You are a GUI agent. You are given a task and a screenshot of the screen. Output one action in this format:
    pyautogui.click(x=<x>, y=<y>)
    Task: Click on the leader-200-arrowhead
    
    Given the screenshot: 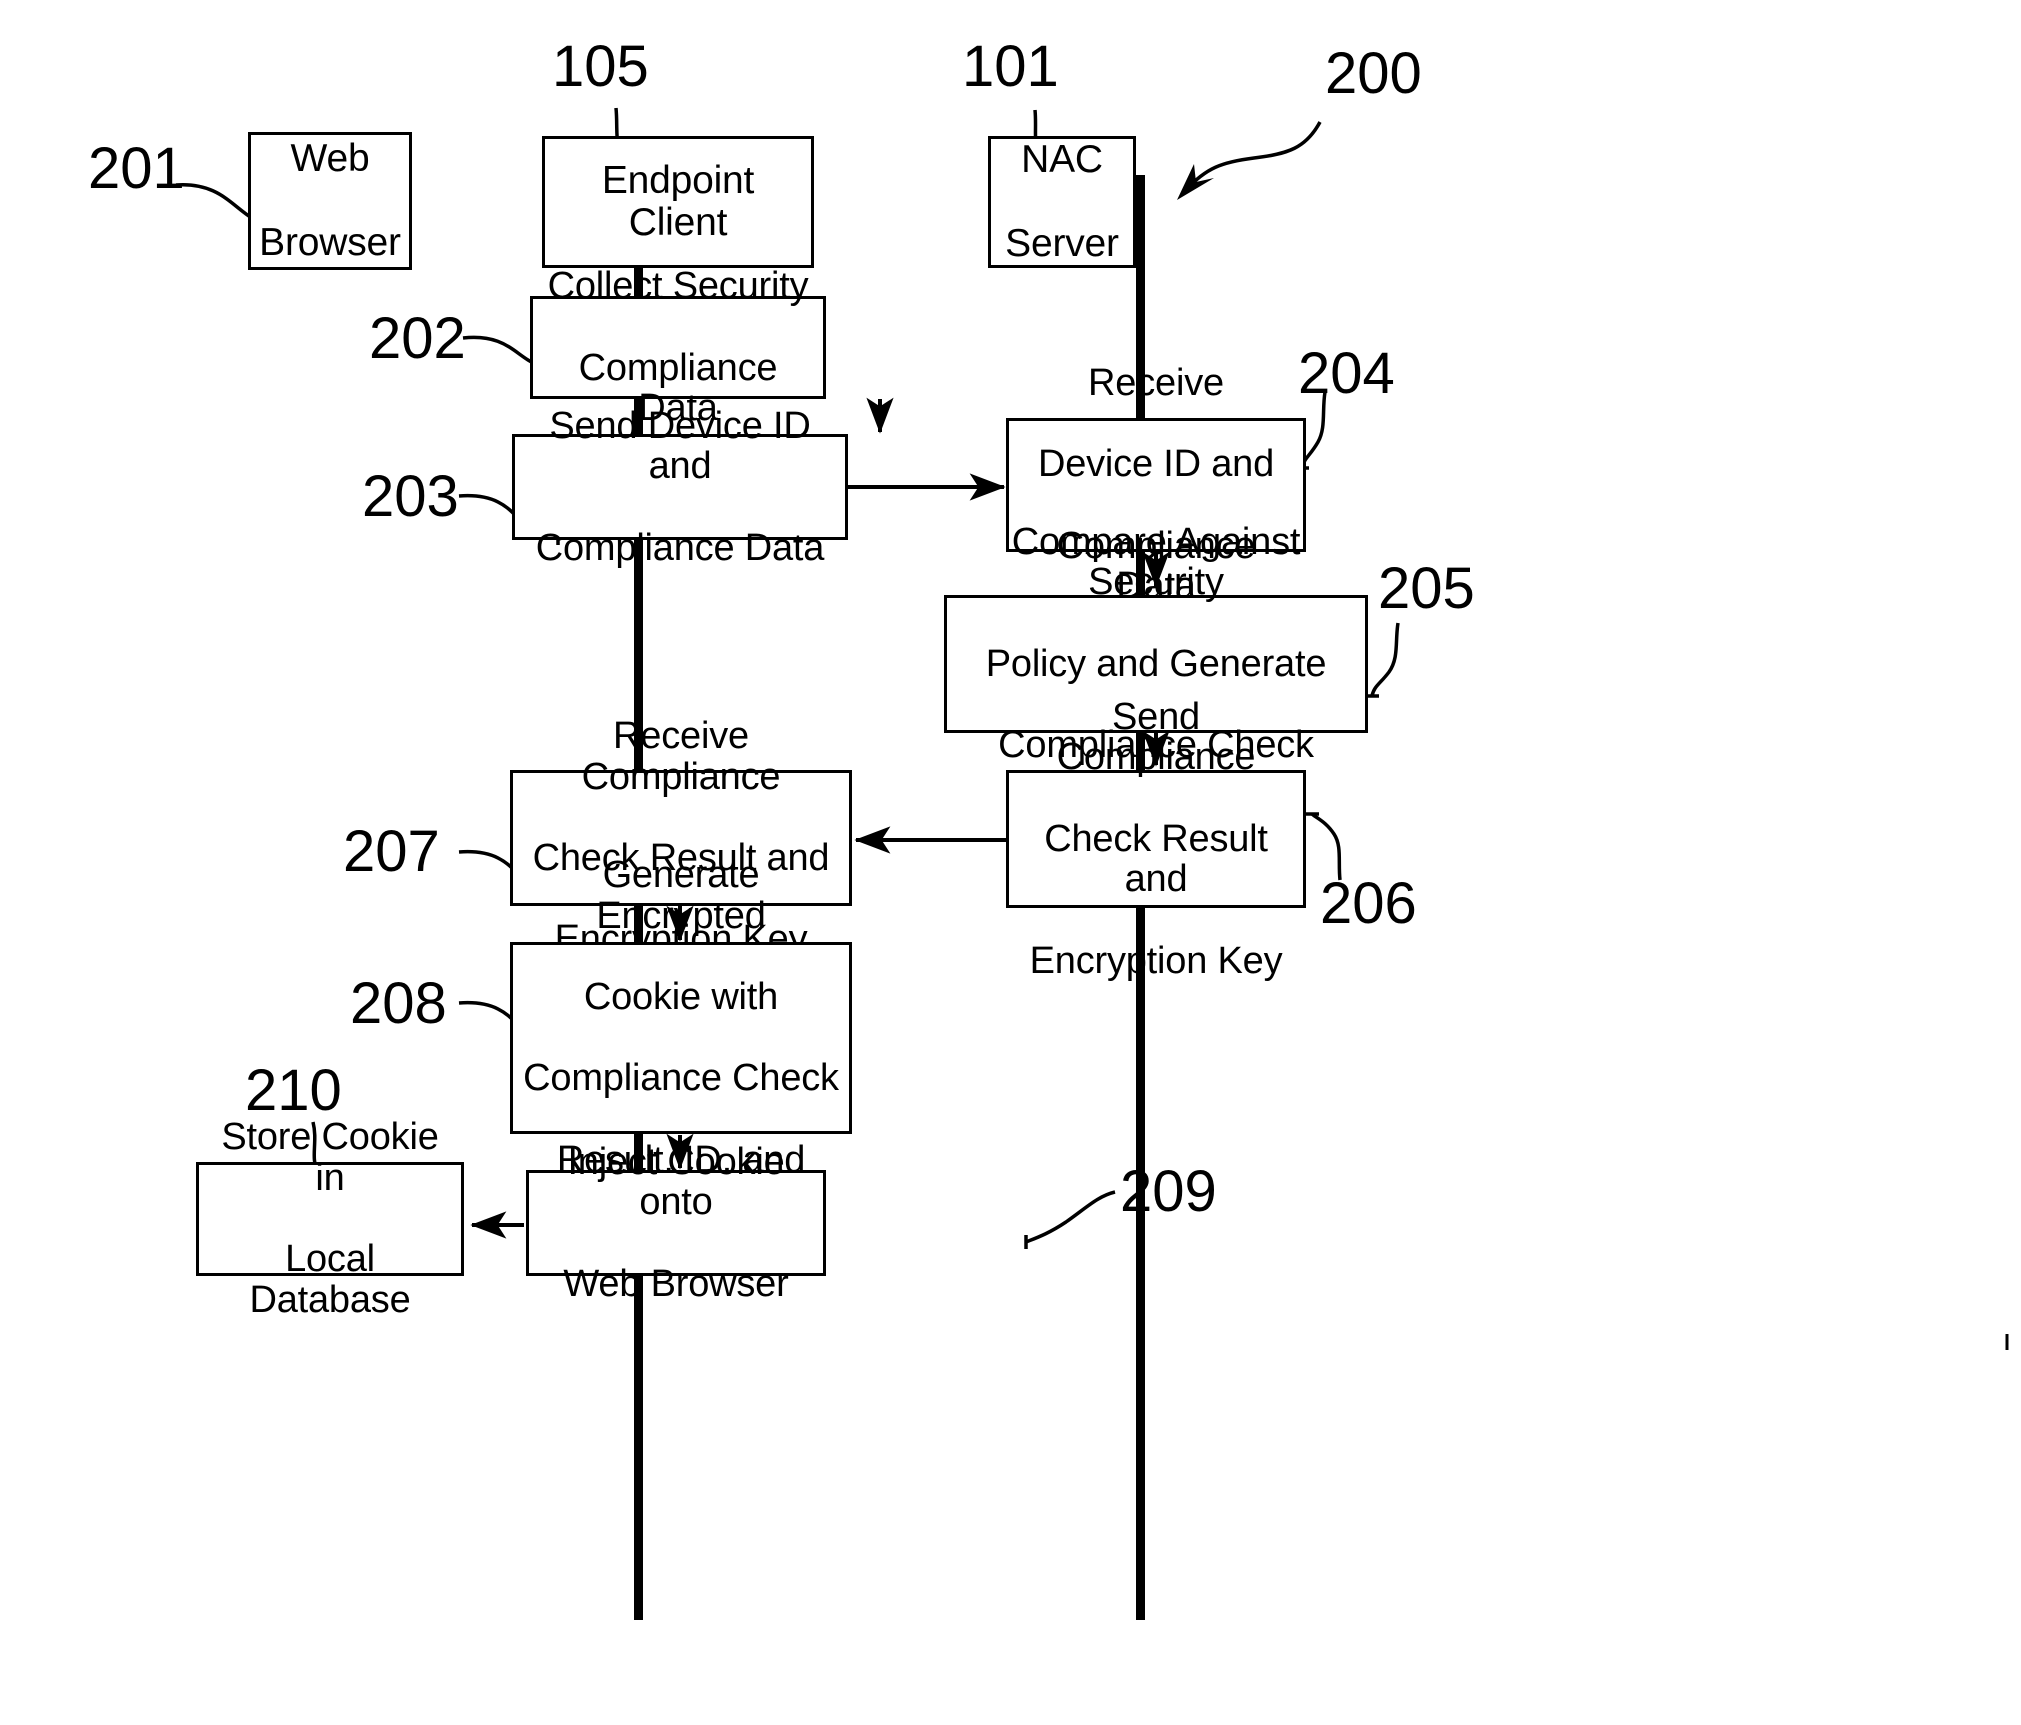 What is the action you would take?
    pyautogui.click(x=1195, y=182)
    